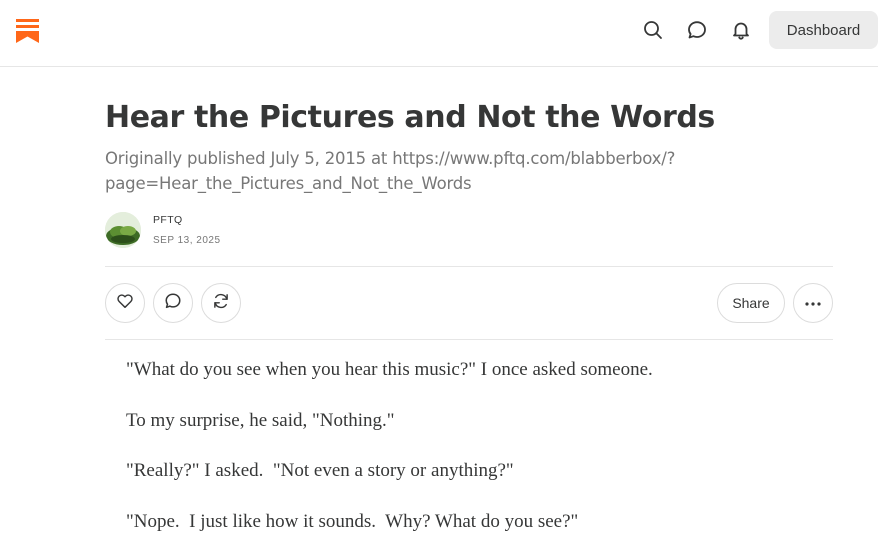 This screenshot has height=549, width=878. What do you see at coordinates (697, 30) in the screenshot?
I see `chat-icon` at bounding box center [697, 30].